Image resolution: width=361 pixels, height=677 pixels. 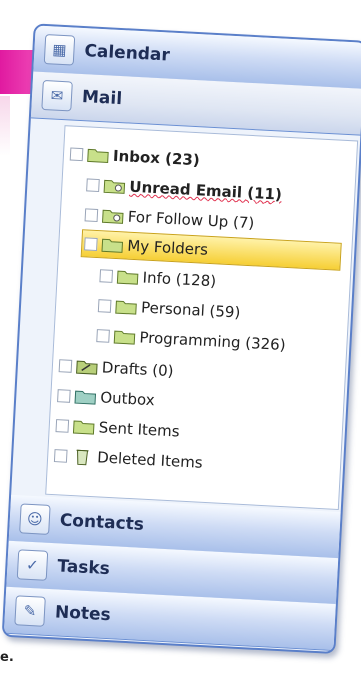 What do you see at coordinates (102, 522) in the screenshot?
I see `contacts-label: Contacts` at bounding box center [102, 522].